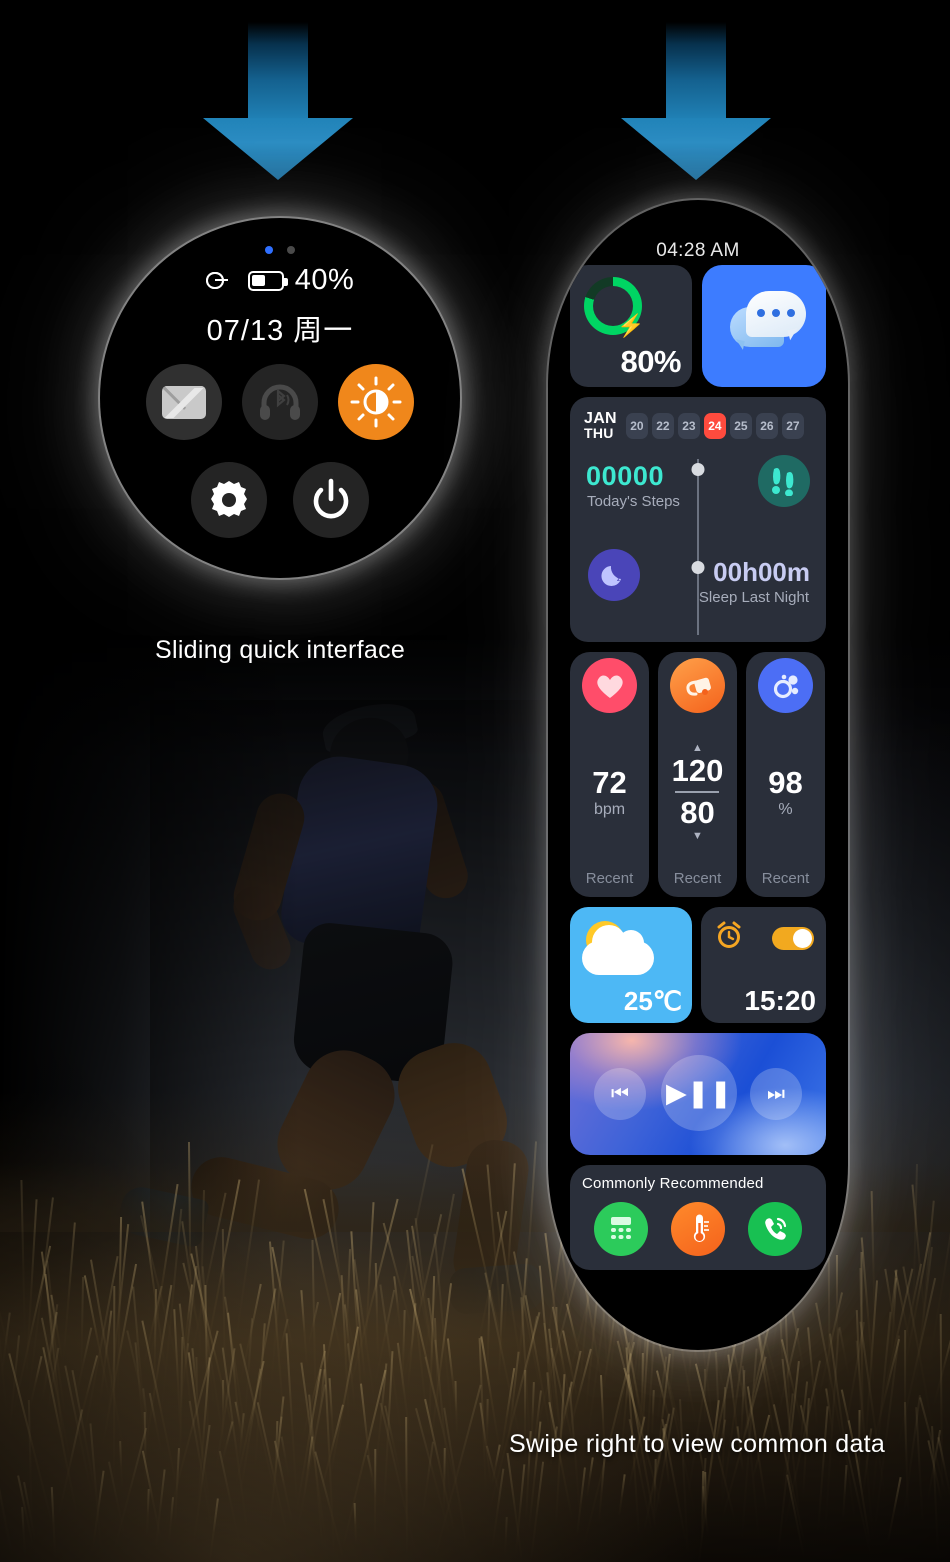 This screenshot has height=1562, width=950. Describe the element at coordinates (636, 426) in the screenshot. I see `calendar-day-20: 20` at that location.